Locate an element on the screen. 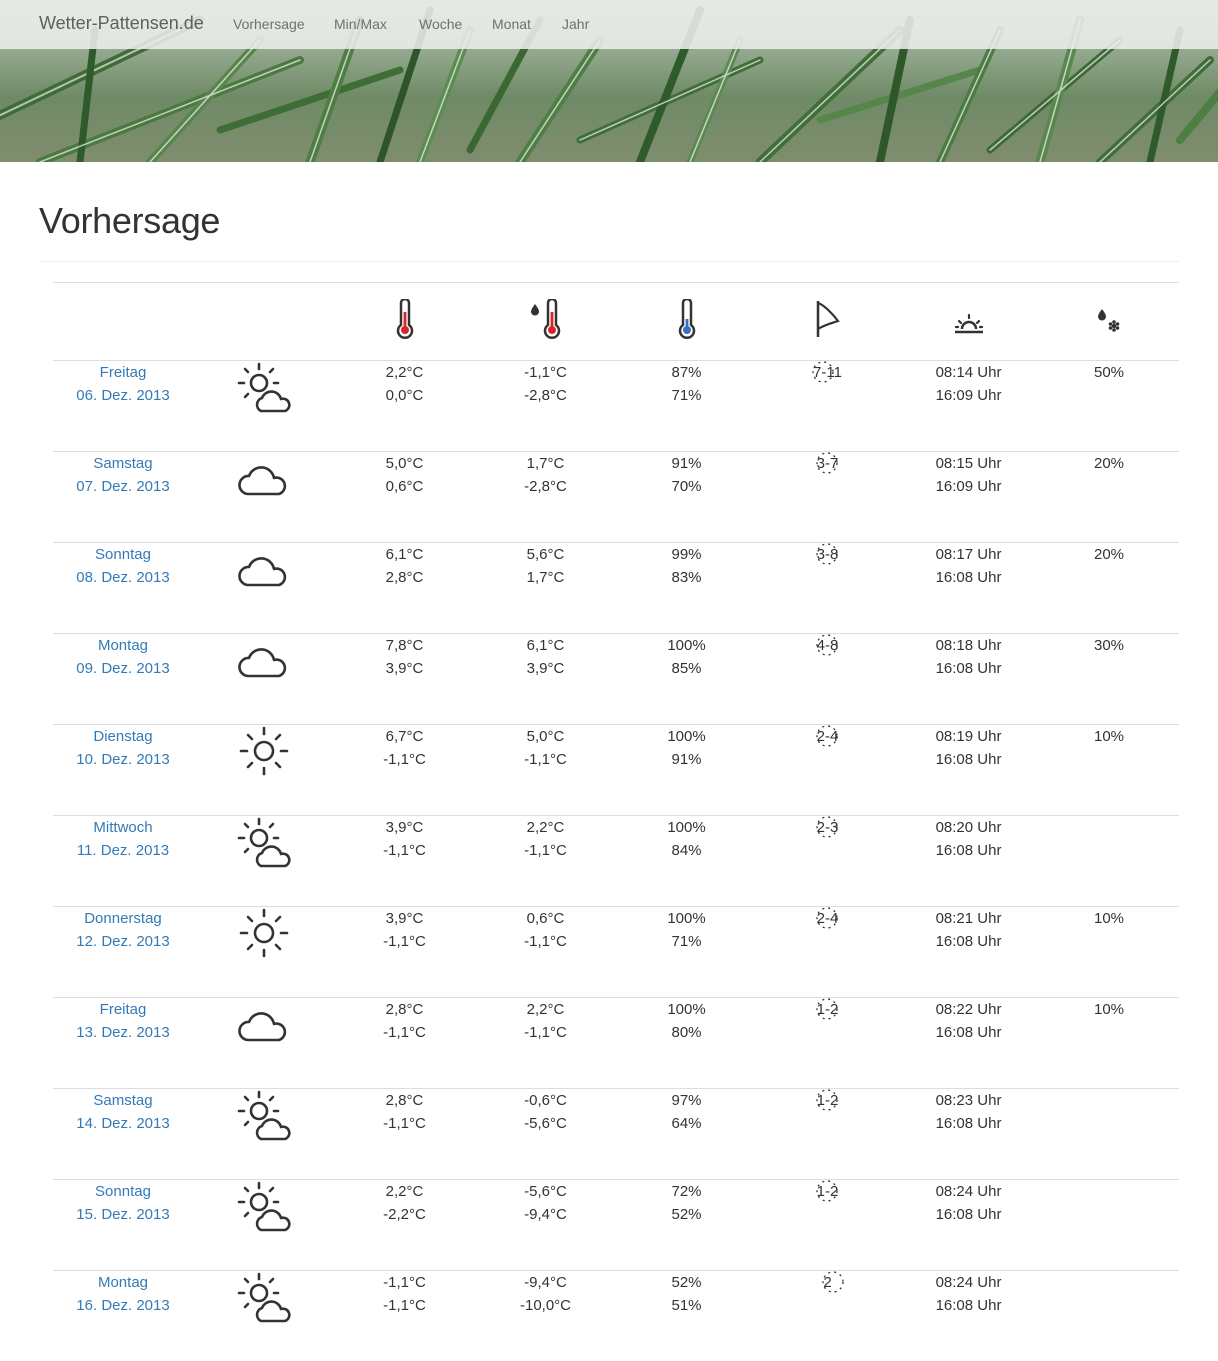 Image resolution: width=1218 pixels, height=1361 pixels. date-link: 13. Dez. 2013 is located at coordinates (123, 1032).